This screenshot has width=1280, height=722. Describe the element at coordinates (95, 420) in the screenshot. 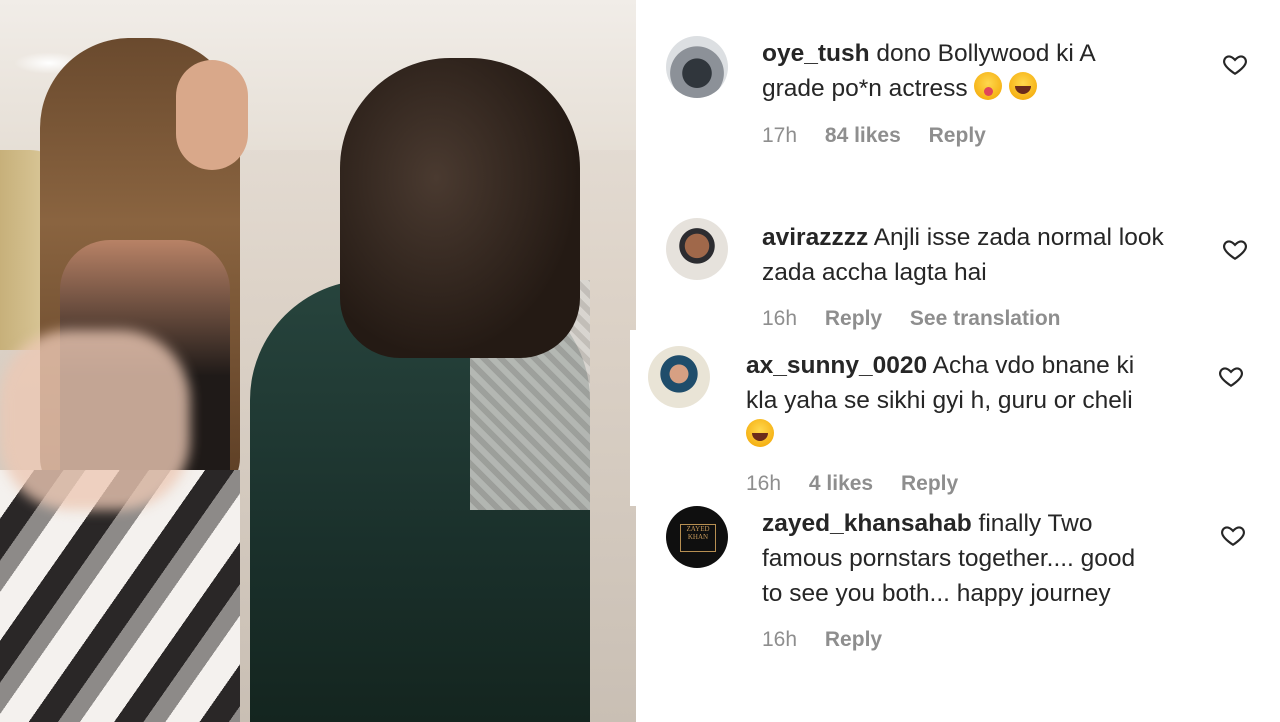

I see `blurred-hand` at that location.